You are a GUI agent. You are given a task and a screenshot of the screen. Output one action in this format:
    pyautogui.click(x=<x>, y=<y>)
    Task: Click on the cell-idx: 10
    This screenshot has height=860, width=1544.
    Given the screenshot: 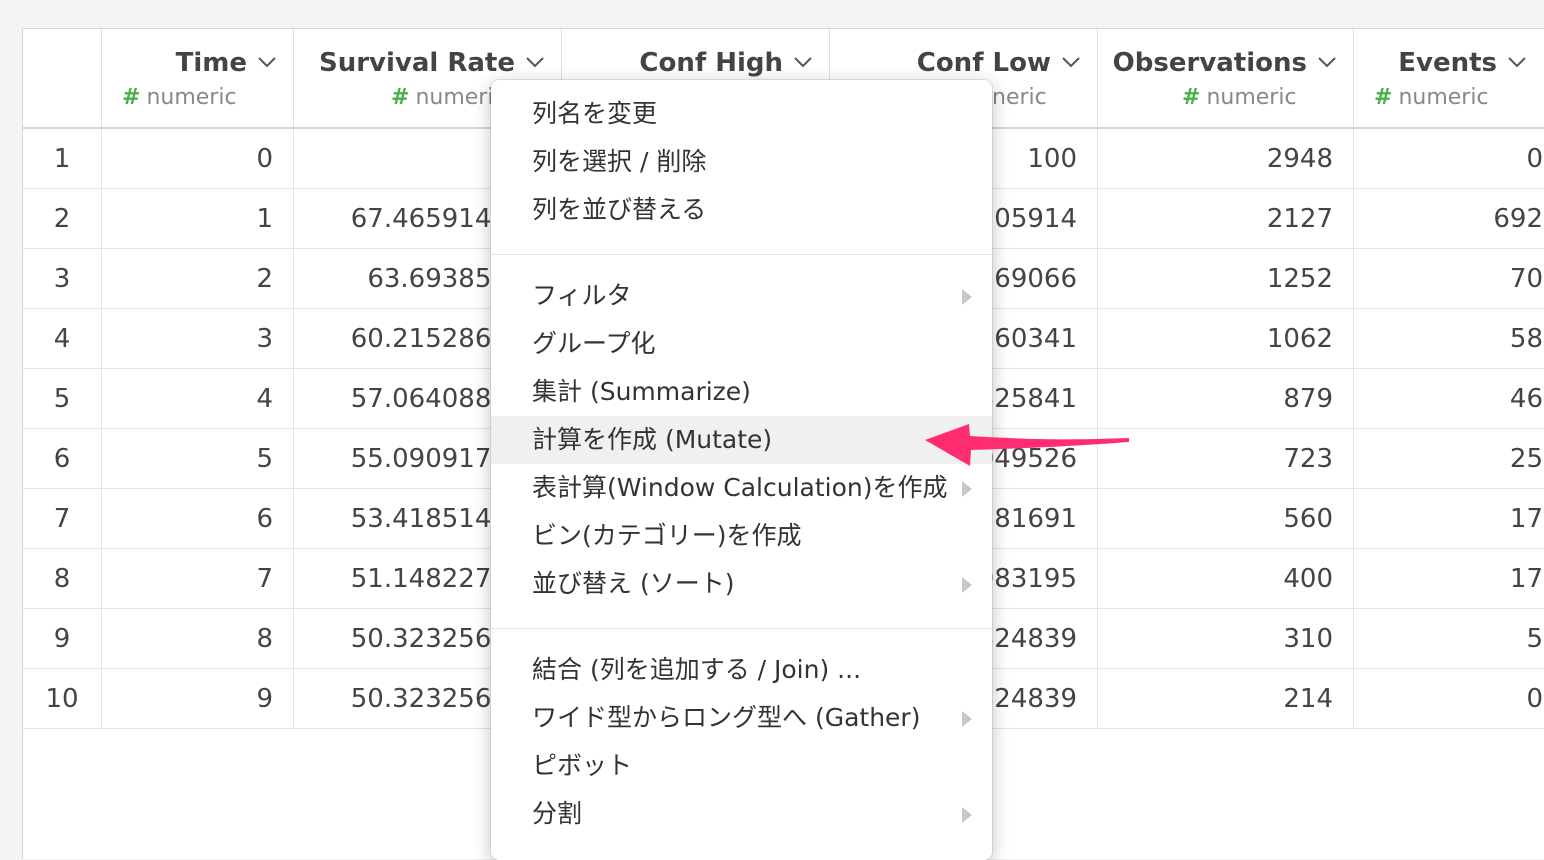 What is the action you would take?
    pyautogui.click(x=62, y=699)
    